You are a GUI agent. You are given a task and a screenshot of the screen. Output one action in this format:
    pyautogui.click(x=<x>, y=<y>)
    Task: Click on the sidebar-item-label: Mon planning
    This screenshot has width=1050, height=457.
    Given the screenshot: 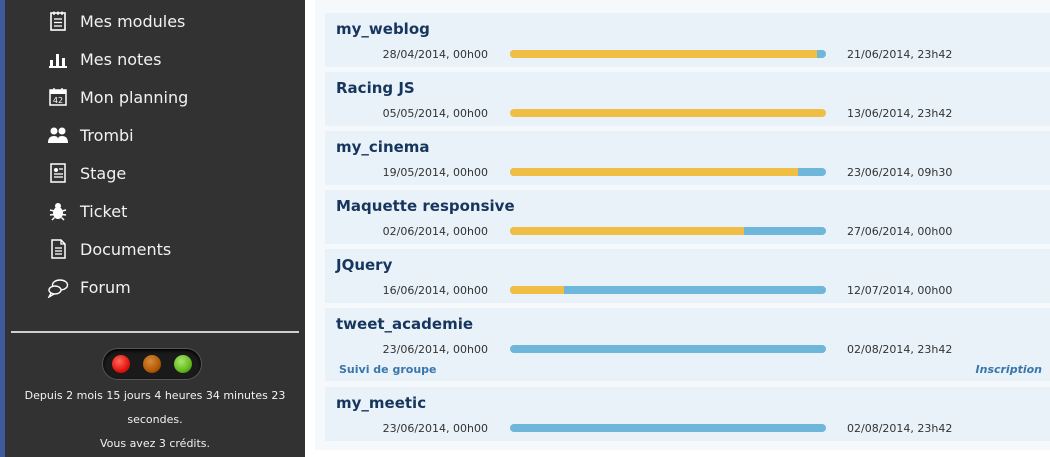 What is the action you would take?
    pyautogui.click(x=134, y=97)
    